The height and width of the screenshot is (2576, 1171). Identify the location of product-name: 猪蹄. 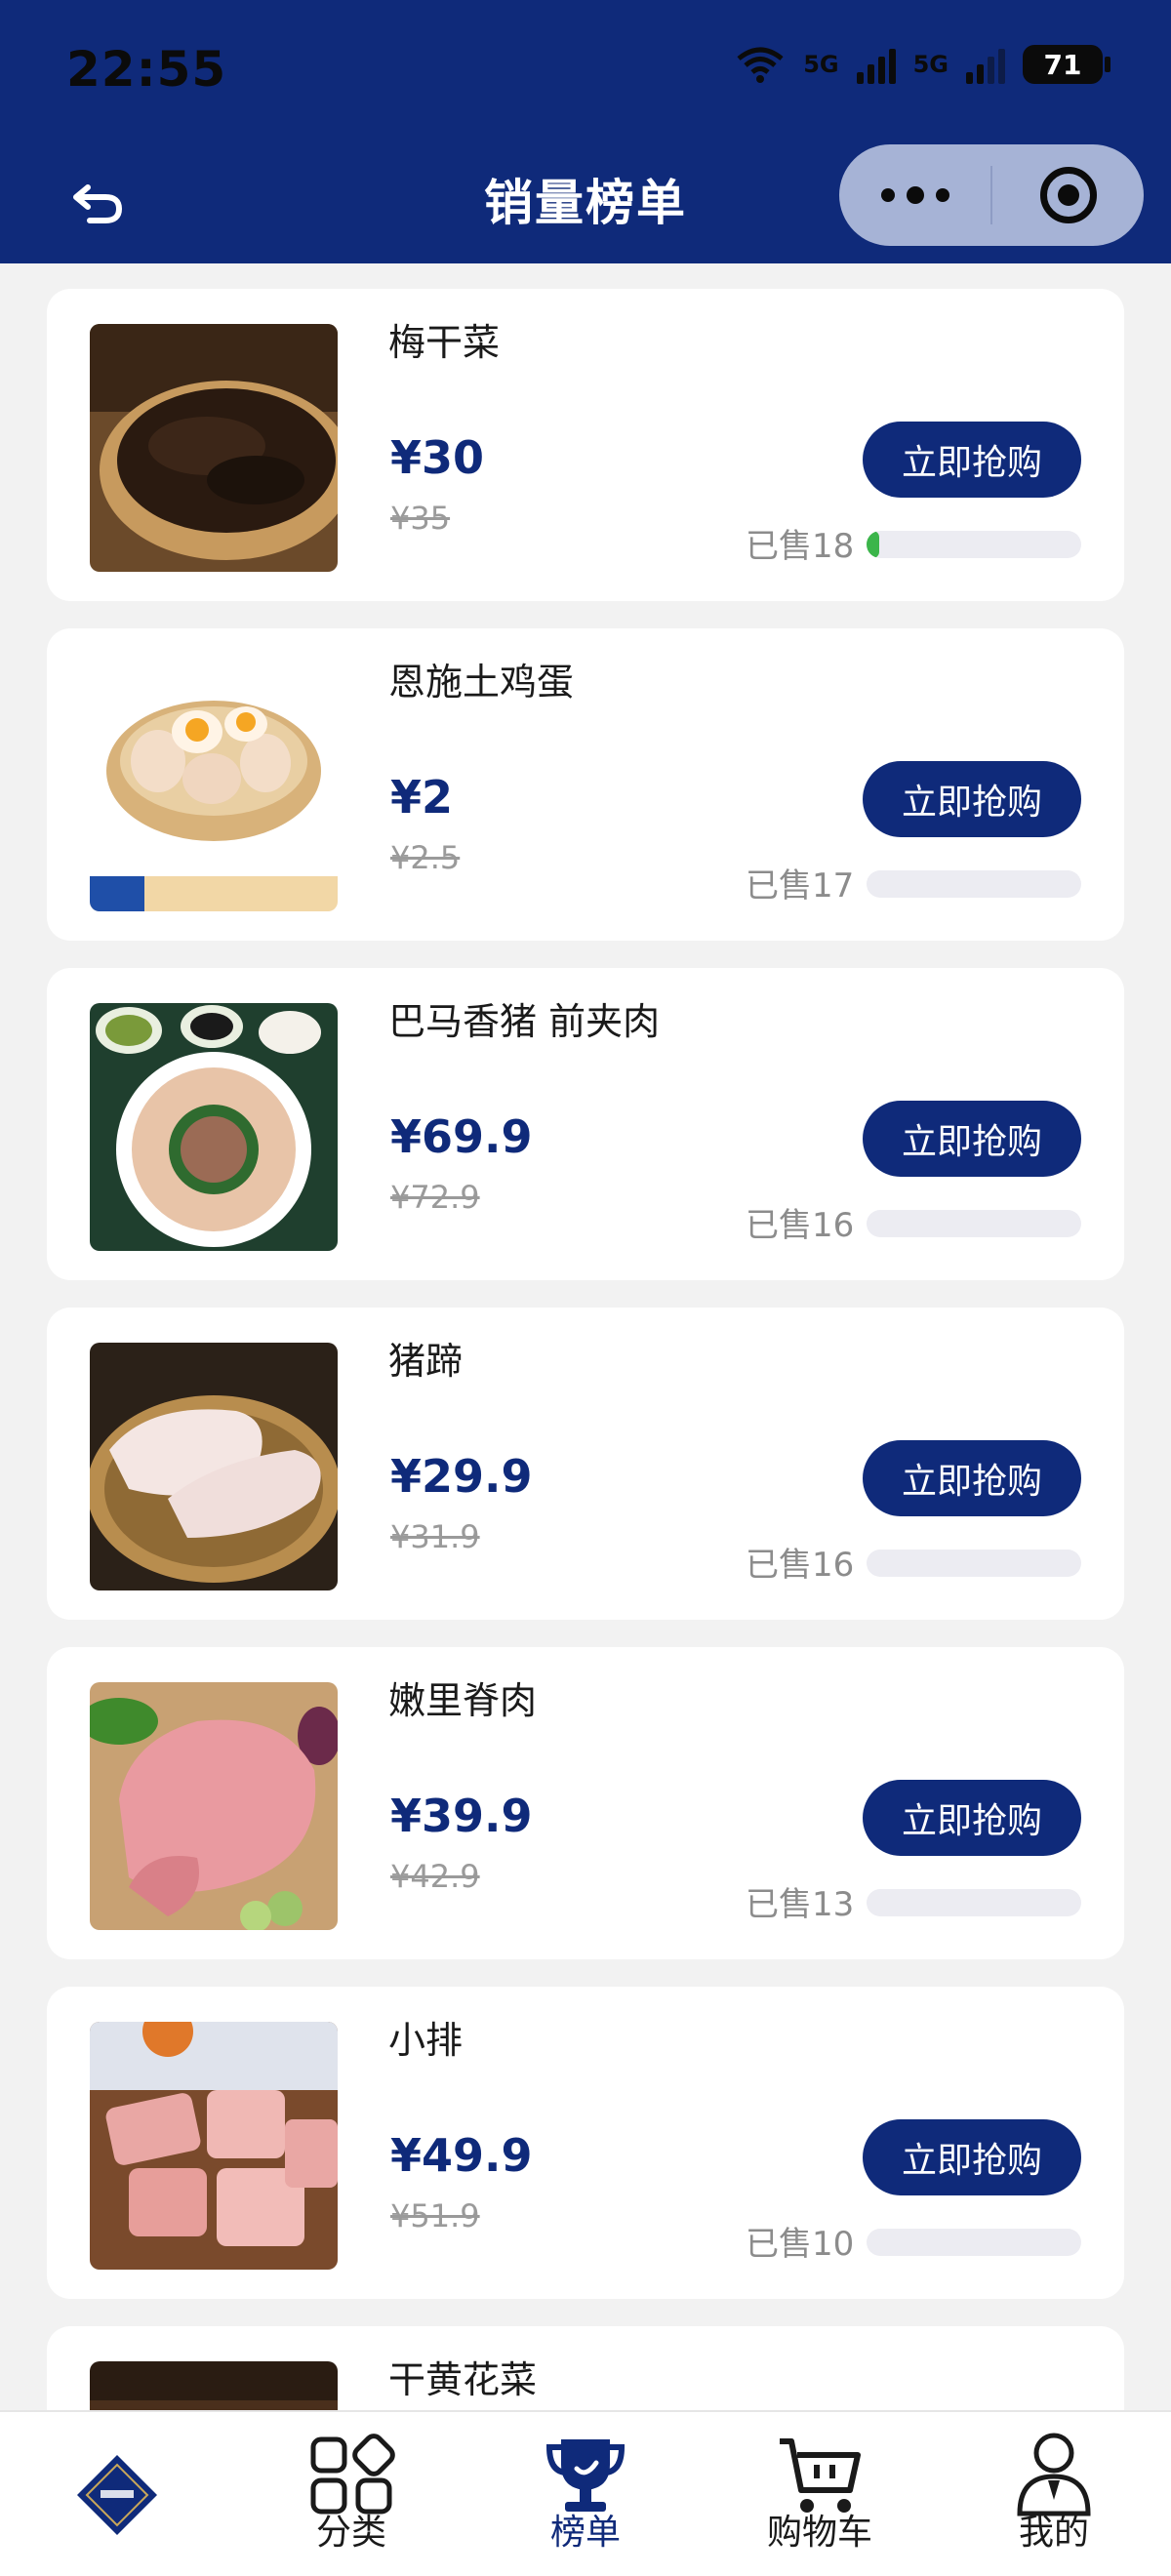
(426, 1361).